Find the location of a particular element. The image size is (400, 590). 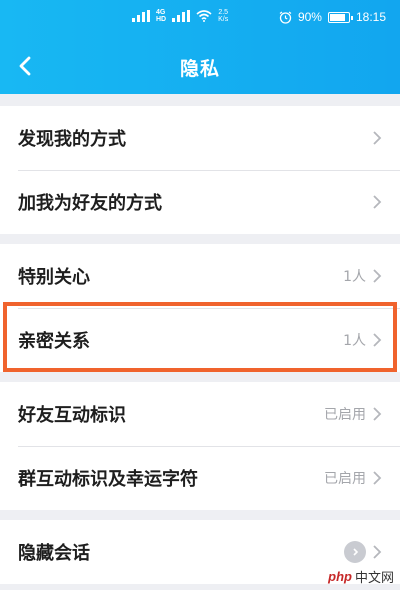

list-item-intimate-relation: 亲密关系 1人 is located at coordinates (200, 340).